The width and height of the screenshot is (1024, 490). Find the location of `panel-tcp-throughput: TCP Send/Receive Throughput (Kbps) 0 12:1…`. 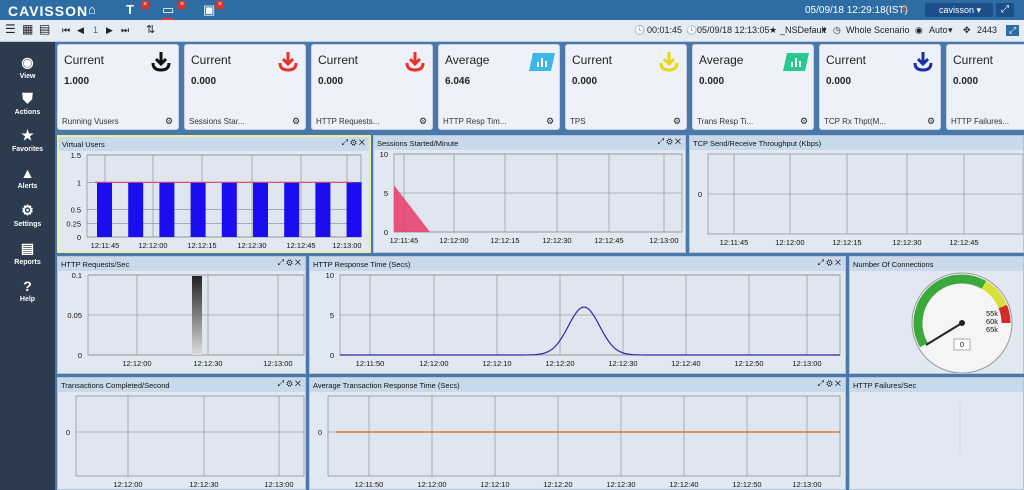

panel-tcp-throughput: TCP Send/Receive Throughput (Kbps) 0 12:1… is located at coordinates (856, 194).